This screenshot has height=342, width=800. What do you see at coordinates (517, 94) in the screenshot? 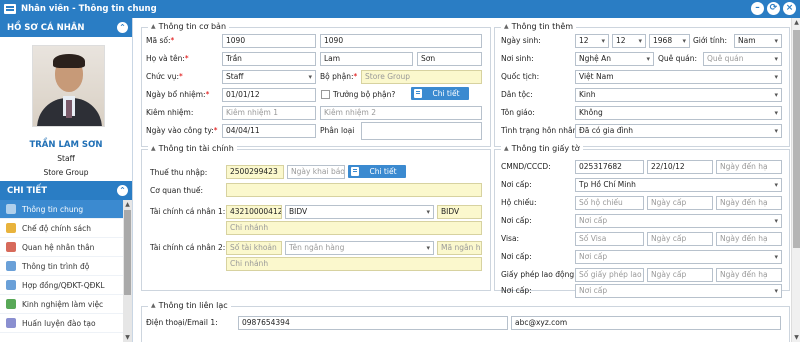
I see `ethnic-label: Dân tộc:` at bounding box center [517, 94].